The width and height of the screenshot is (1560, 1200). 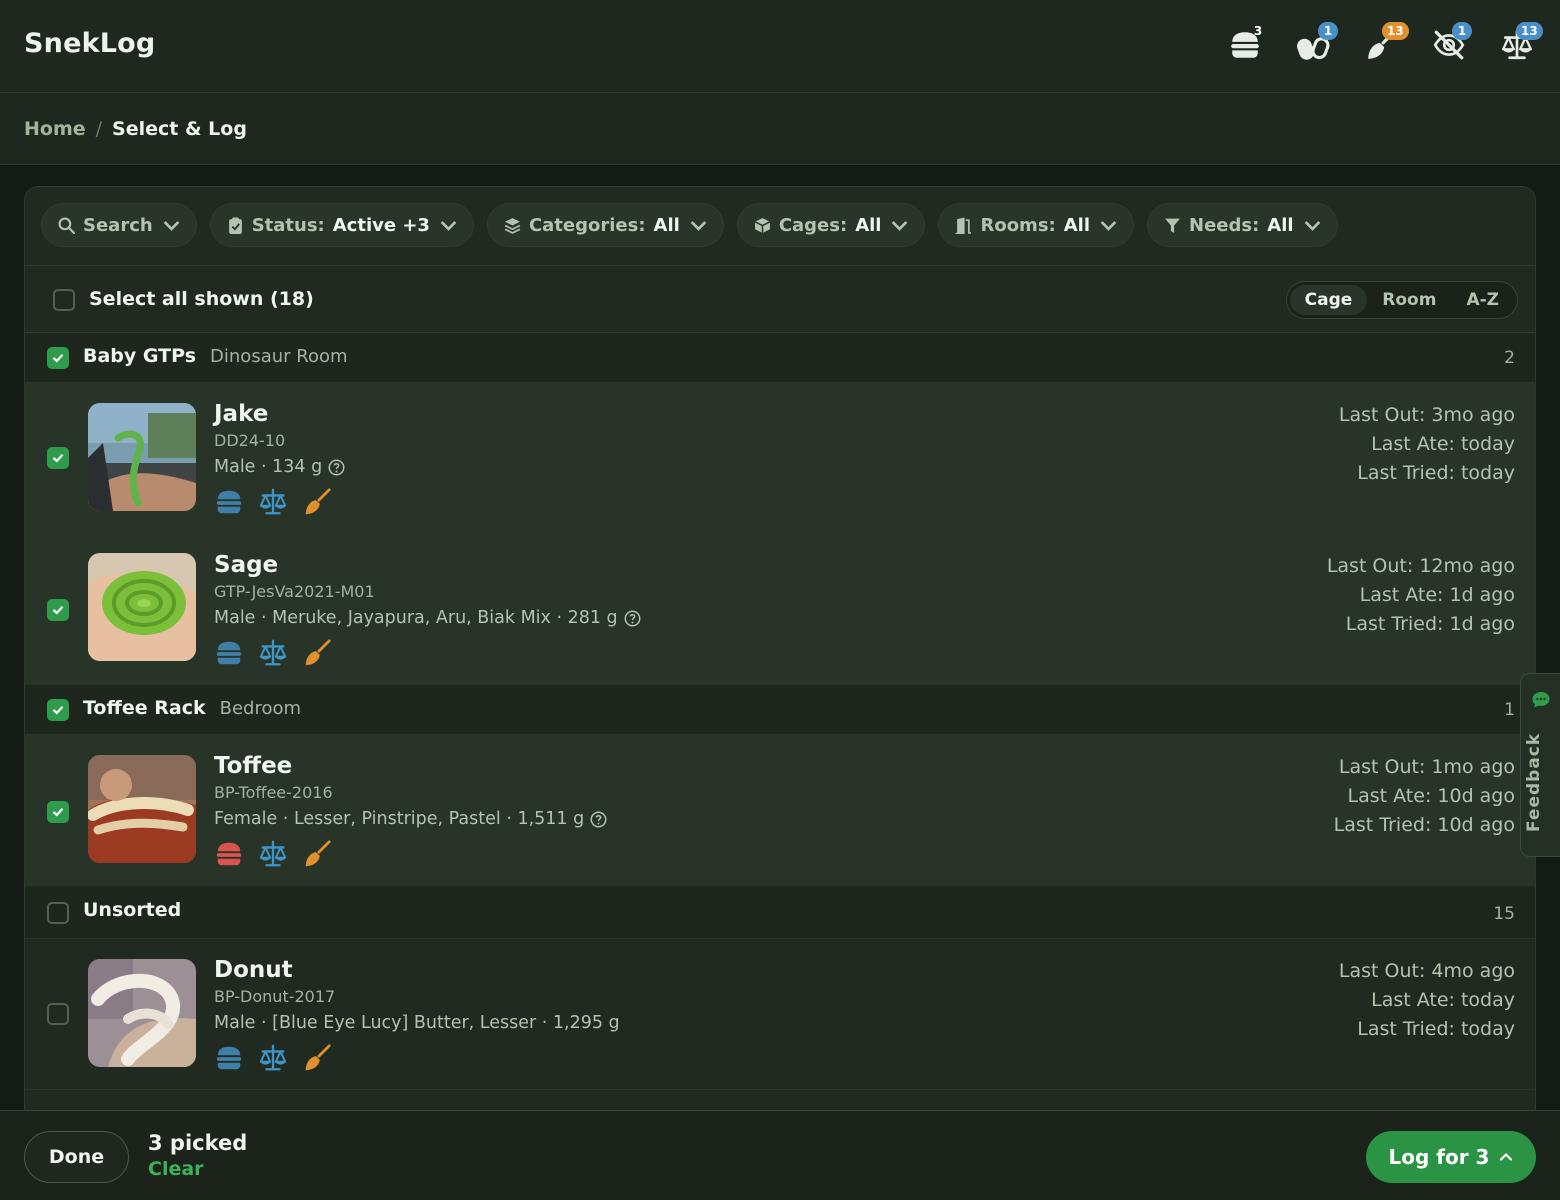 What do you see at coordinates (341, 225) in the screenshot?
I see `status-filter-chip: Status: Active +3` at bounding box center [341, 225].